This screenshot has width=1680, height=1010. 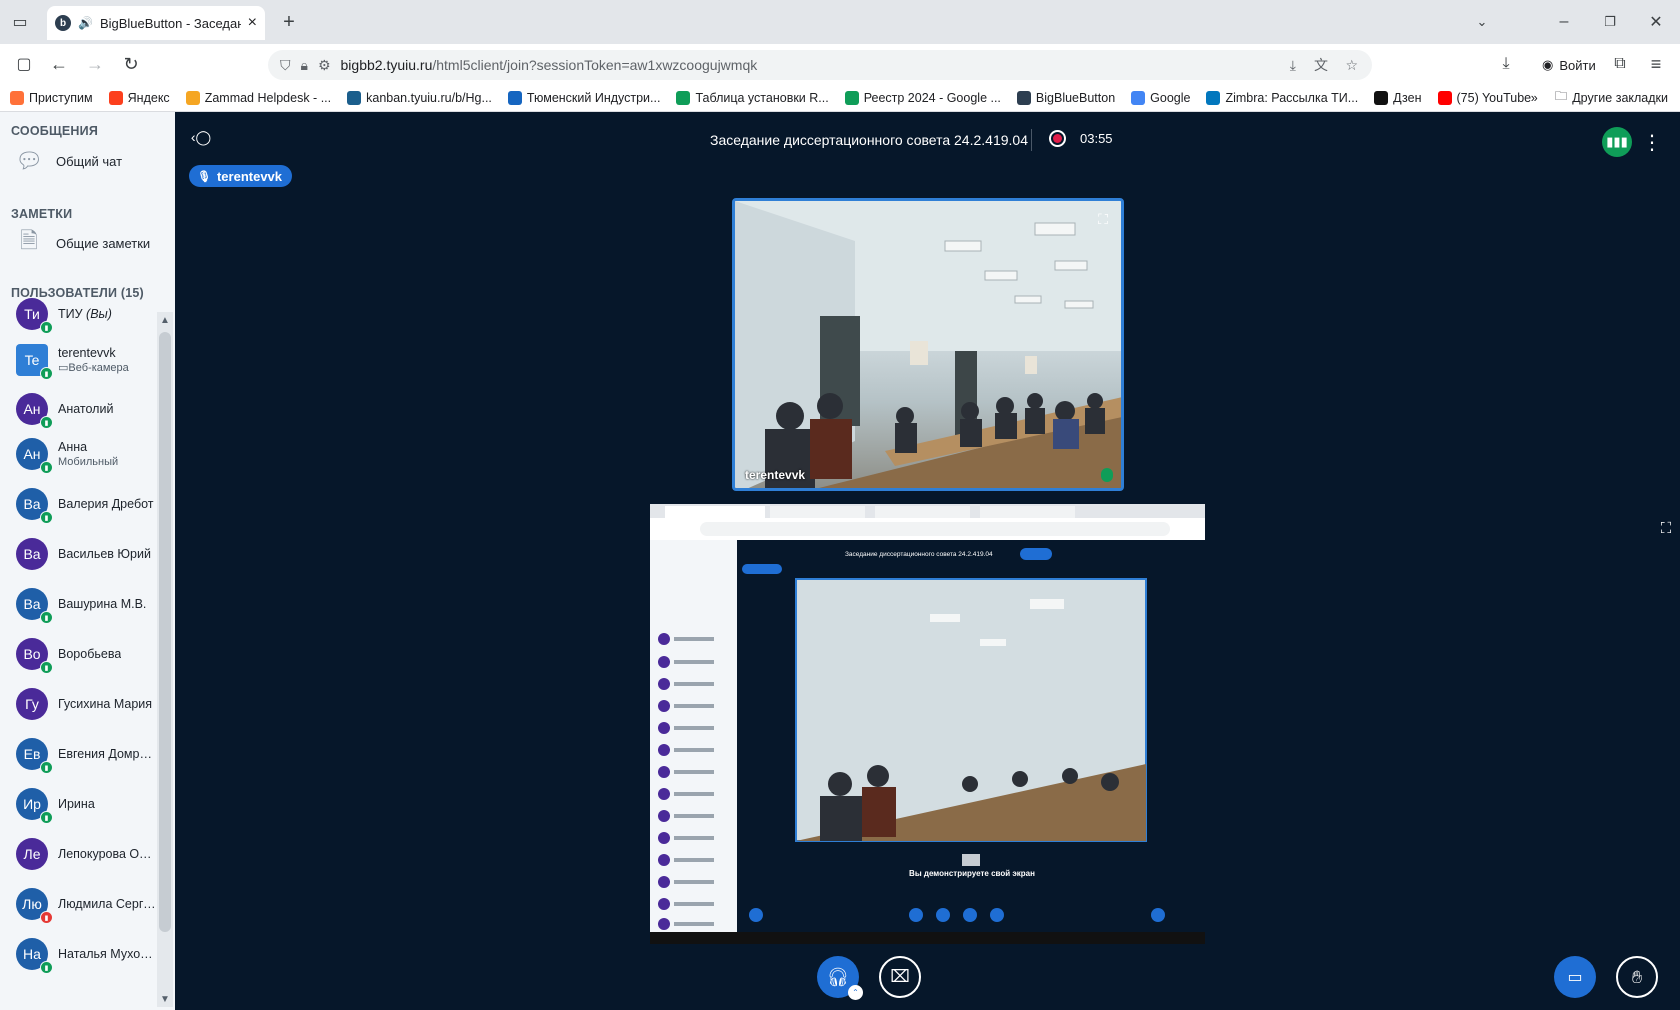 I want to click on close-window-icon: ✕, so click(x=1656, y=22).